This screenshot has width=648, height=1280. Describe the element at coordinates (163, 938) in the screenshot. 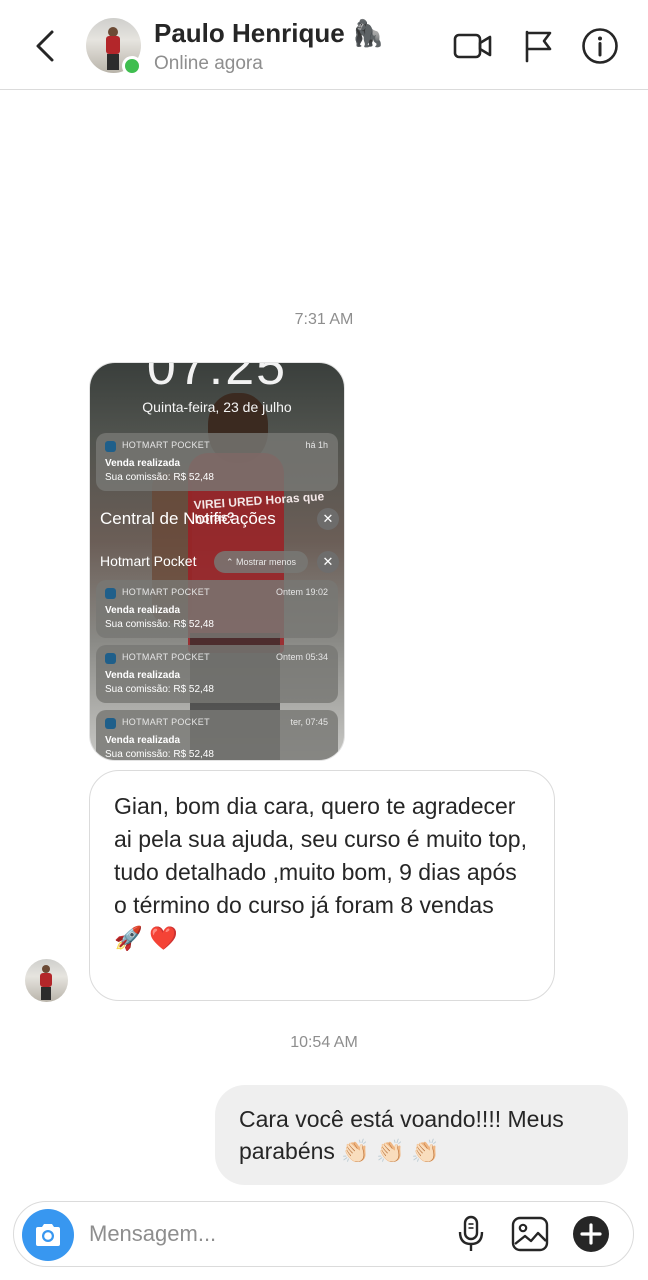

I see `heart-emoji: ❤️` at that location.